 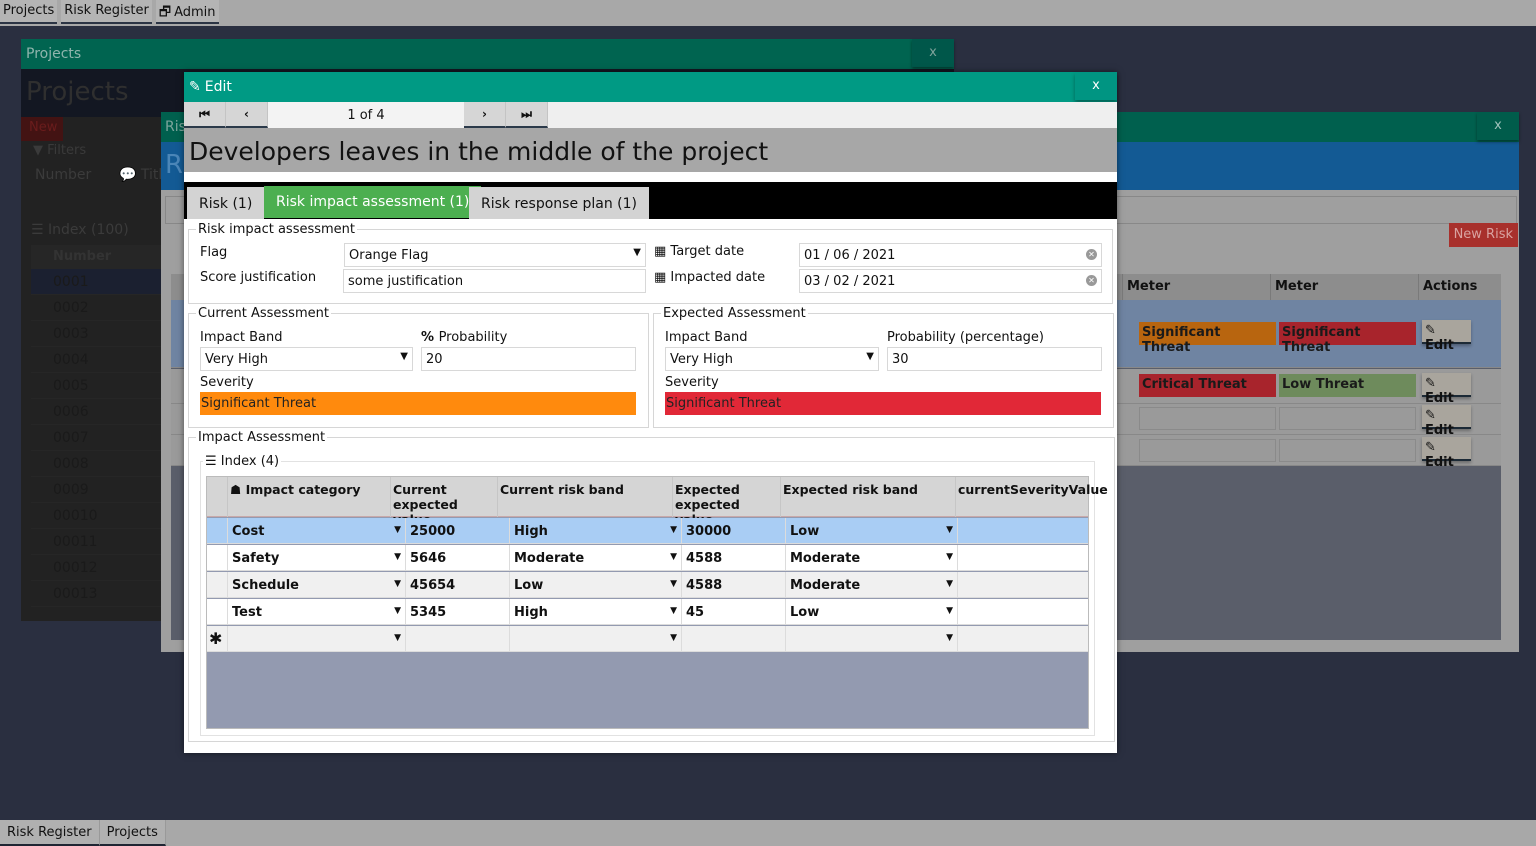 What do you see at coordinates (872, 639) in the screenshot?
I see `expected-band-cell: ▼` at bounding box center [872, 639].